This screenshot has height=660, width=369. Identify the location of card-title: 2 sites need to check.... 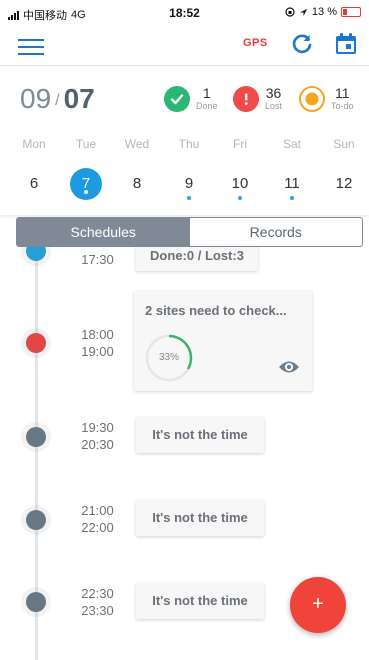
(216, 310).